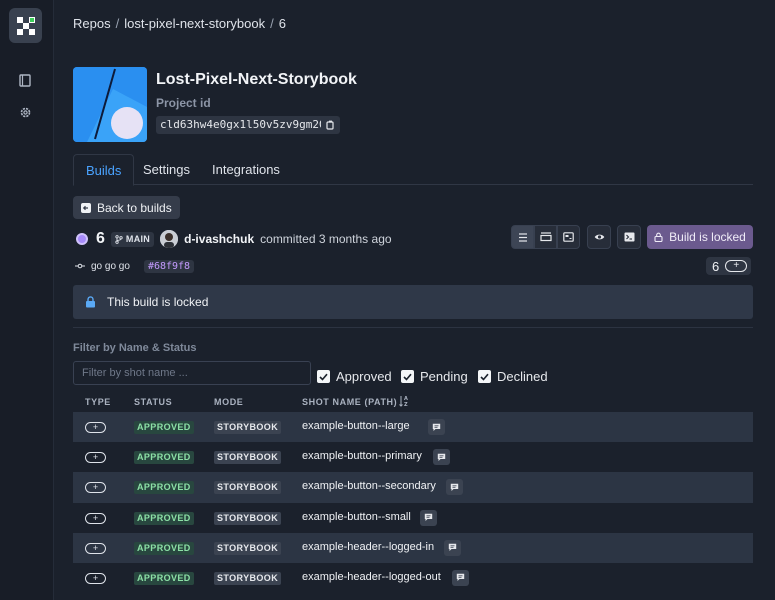  What do you see at coordinates (98, 402) in the screenshot?
I see `column-type: TYPE` at bounding box center [98, 402].